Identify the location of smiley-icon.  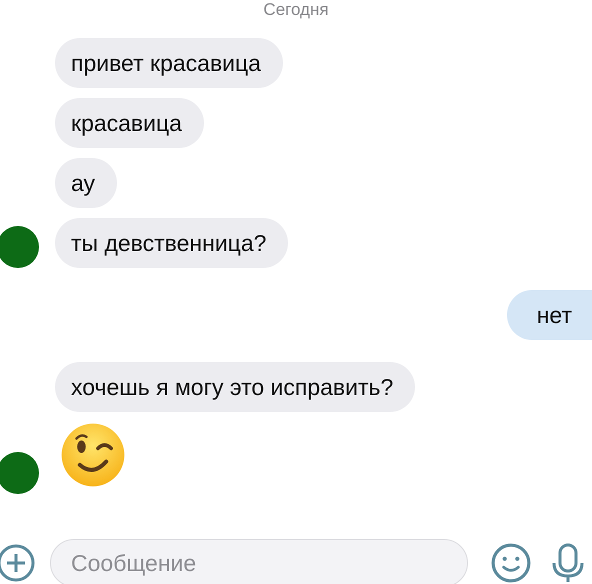
(511, 563).